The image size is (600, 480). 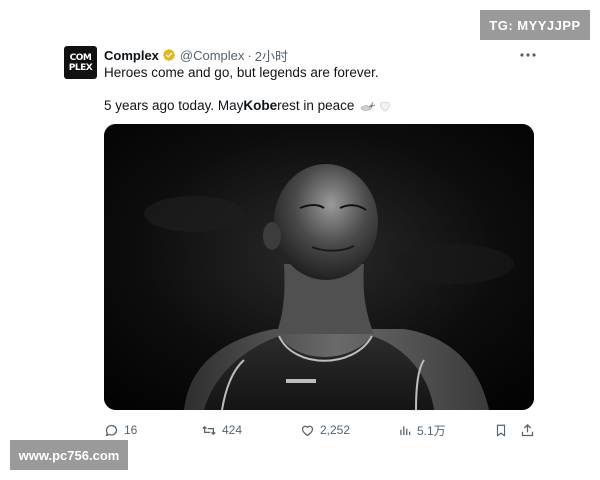 What do you see at coordinates (405, 430) in the screenshot?
I see `views-icon` at bounding box center [405, 430].